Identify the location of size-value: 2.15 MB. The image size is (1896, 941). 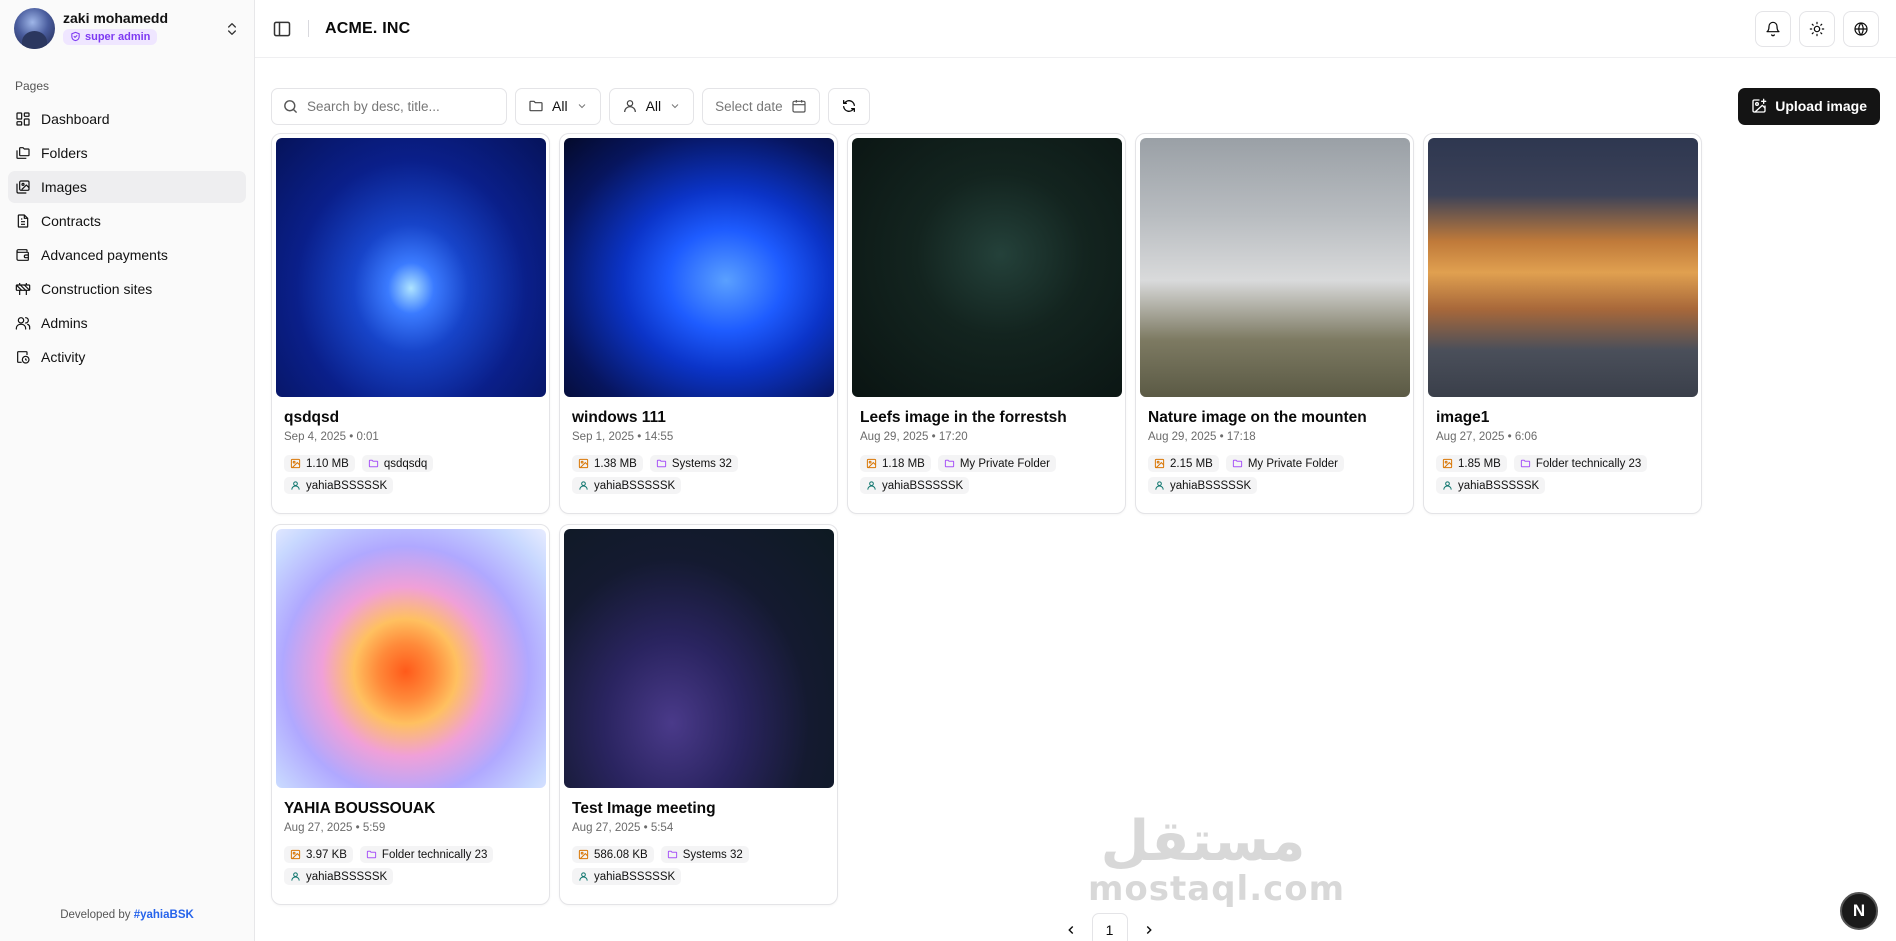
(1191, 463).